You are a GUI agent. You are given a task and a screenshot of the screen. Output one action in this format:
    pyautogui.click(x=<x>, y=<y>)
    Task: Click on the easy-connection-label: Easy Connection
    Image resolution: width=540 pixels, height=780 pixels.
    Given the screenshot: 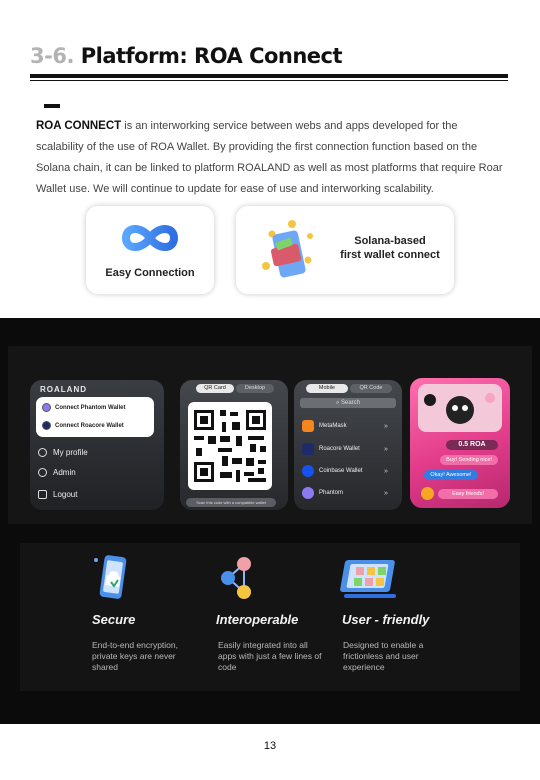 What is the action you would take?
    pyautogui.click(x=150, y=273)
    